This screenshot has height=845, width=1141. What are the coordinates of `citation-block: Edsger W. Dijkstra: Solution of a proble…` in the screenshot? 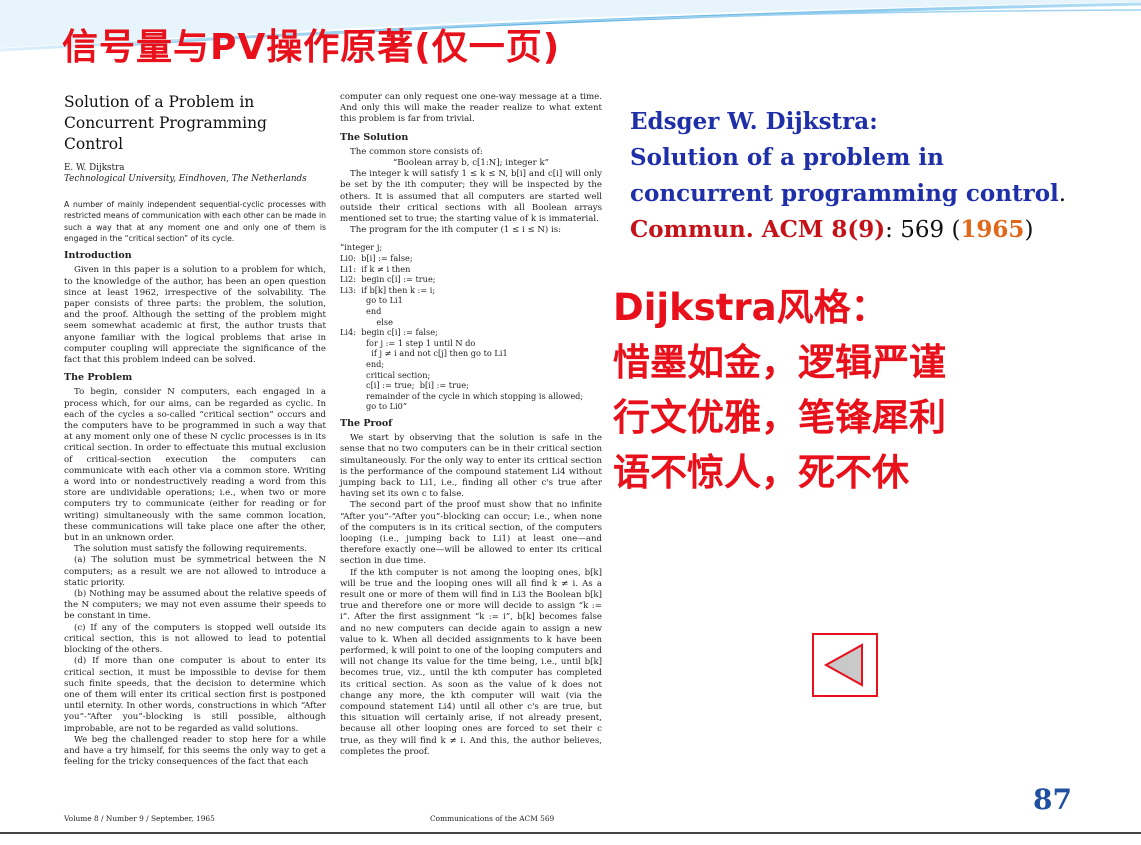 It's located at (880, 176).